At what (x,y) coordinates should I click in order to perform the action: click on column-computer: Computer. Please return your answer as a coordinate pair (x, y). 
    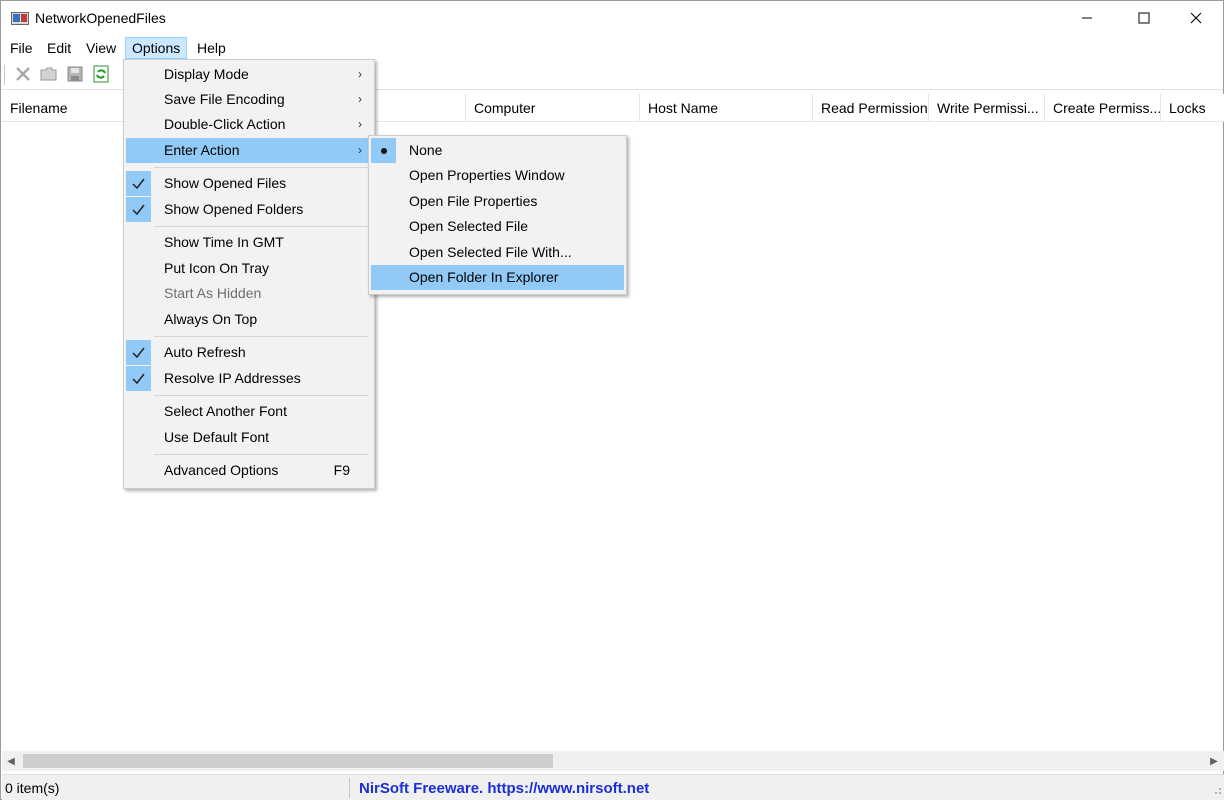
    Looking at the image, I should click on (553, 108).